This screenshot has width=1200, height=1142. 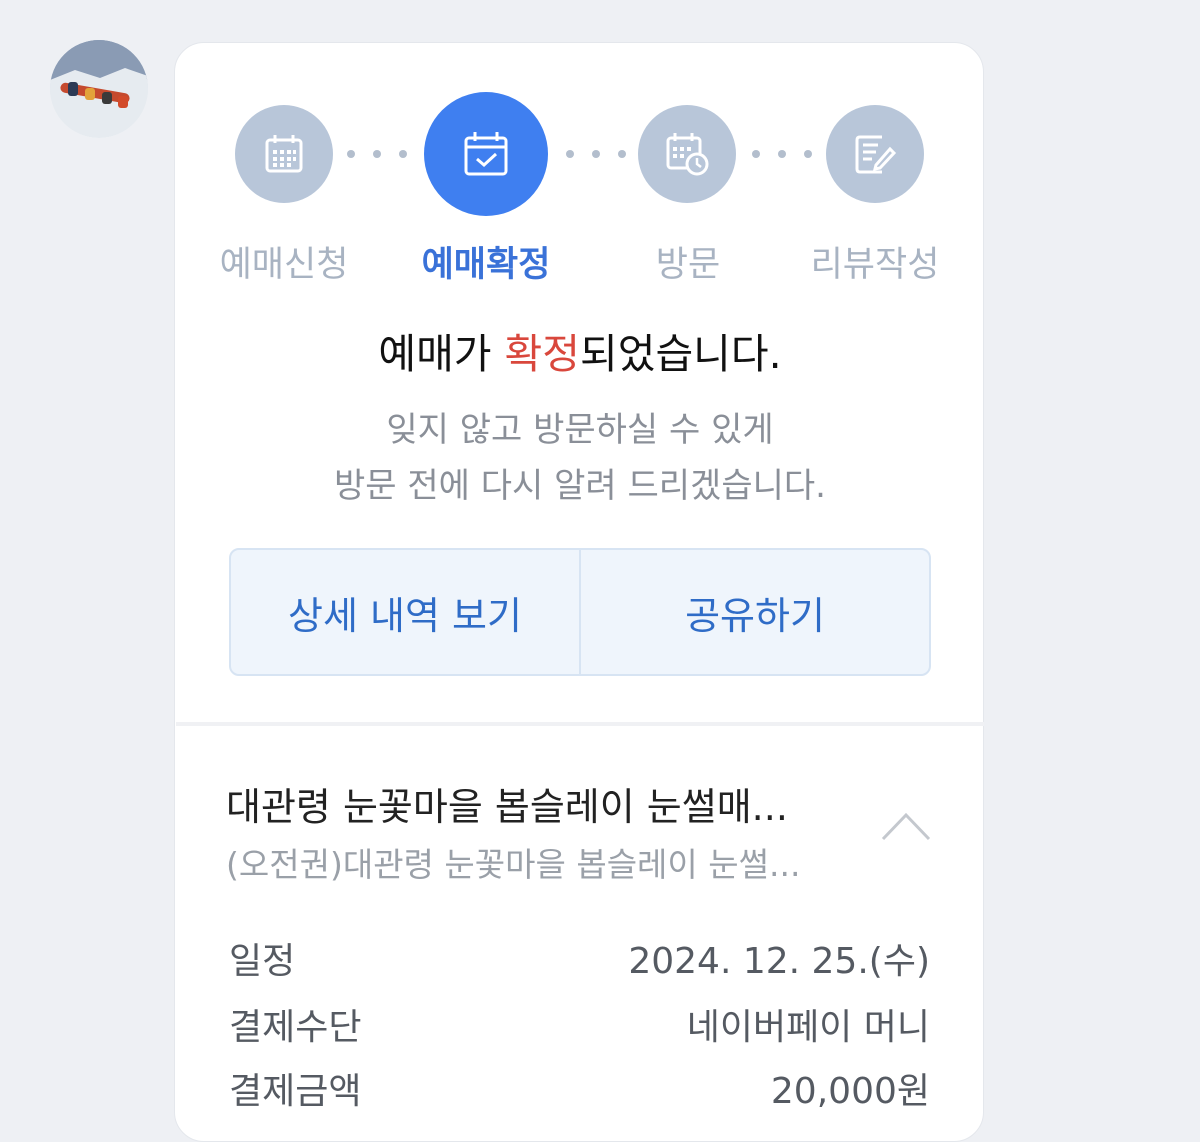 What do you see at coordinates (580, 486) in the screenshot?
I see `reminder-message-line2: 방문 전에 다시 알려 드리겠습니다.` at bounding box center [580, 486].